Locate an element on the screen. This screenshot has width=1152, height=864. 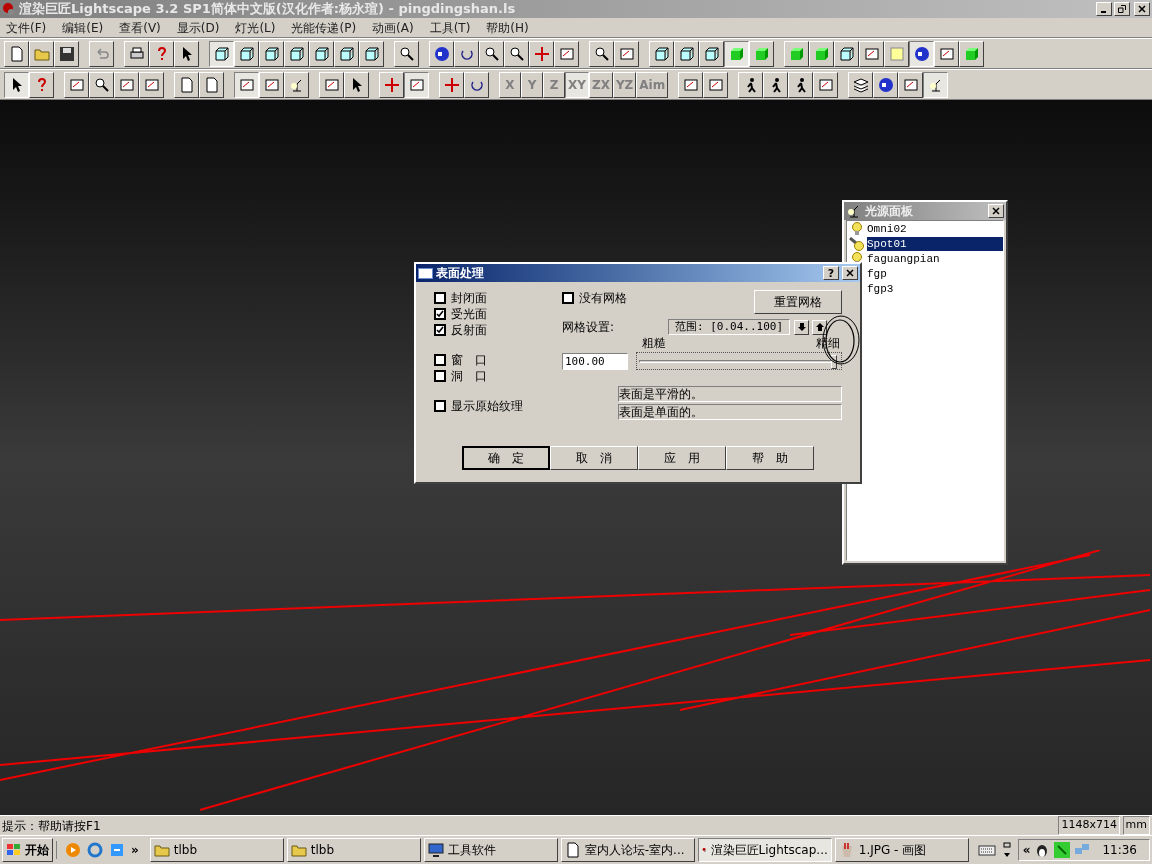
dialog-button: 取 消 is located at coordinates (594, 458).